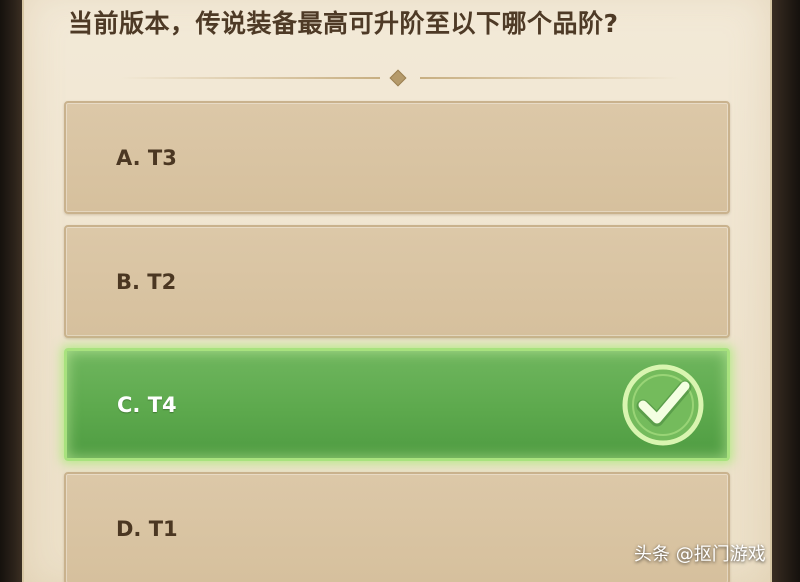  What do you see at coordinates (147, 404) in the screenshot?
I see `answer-option-label: C. T4` at bounding box center [147, 404].